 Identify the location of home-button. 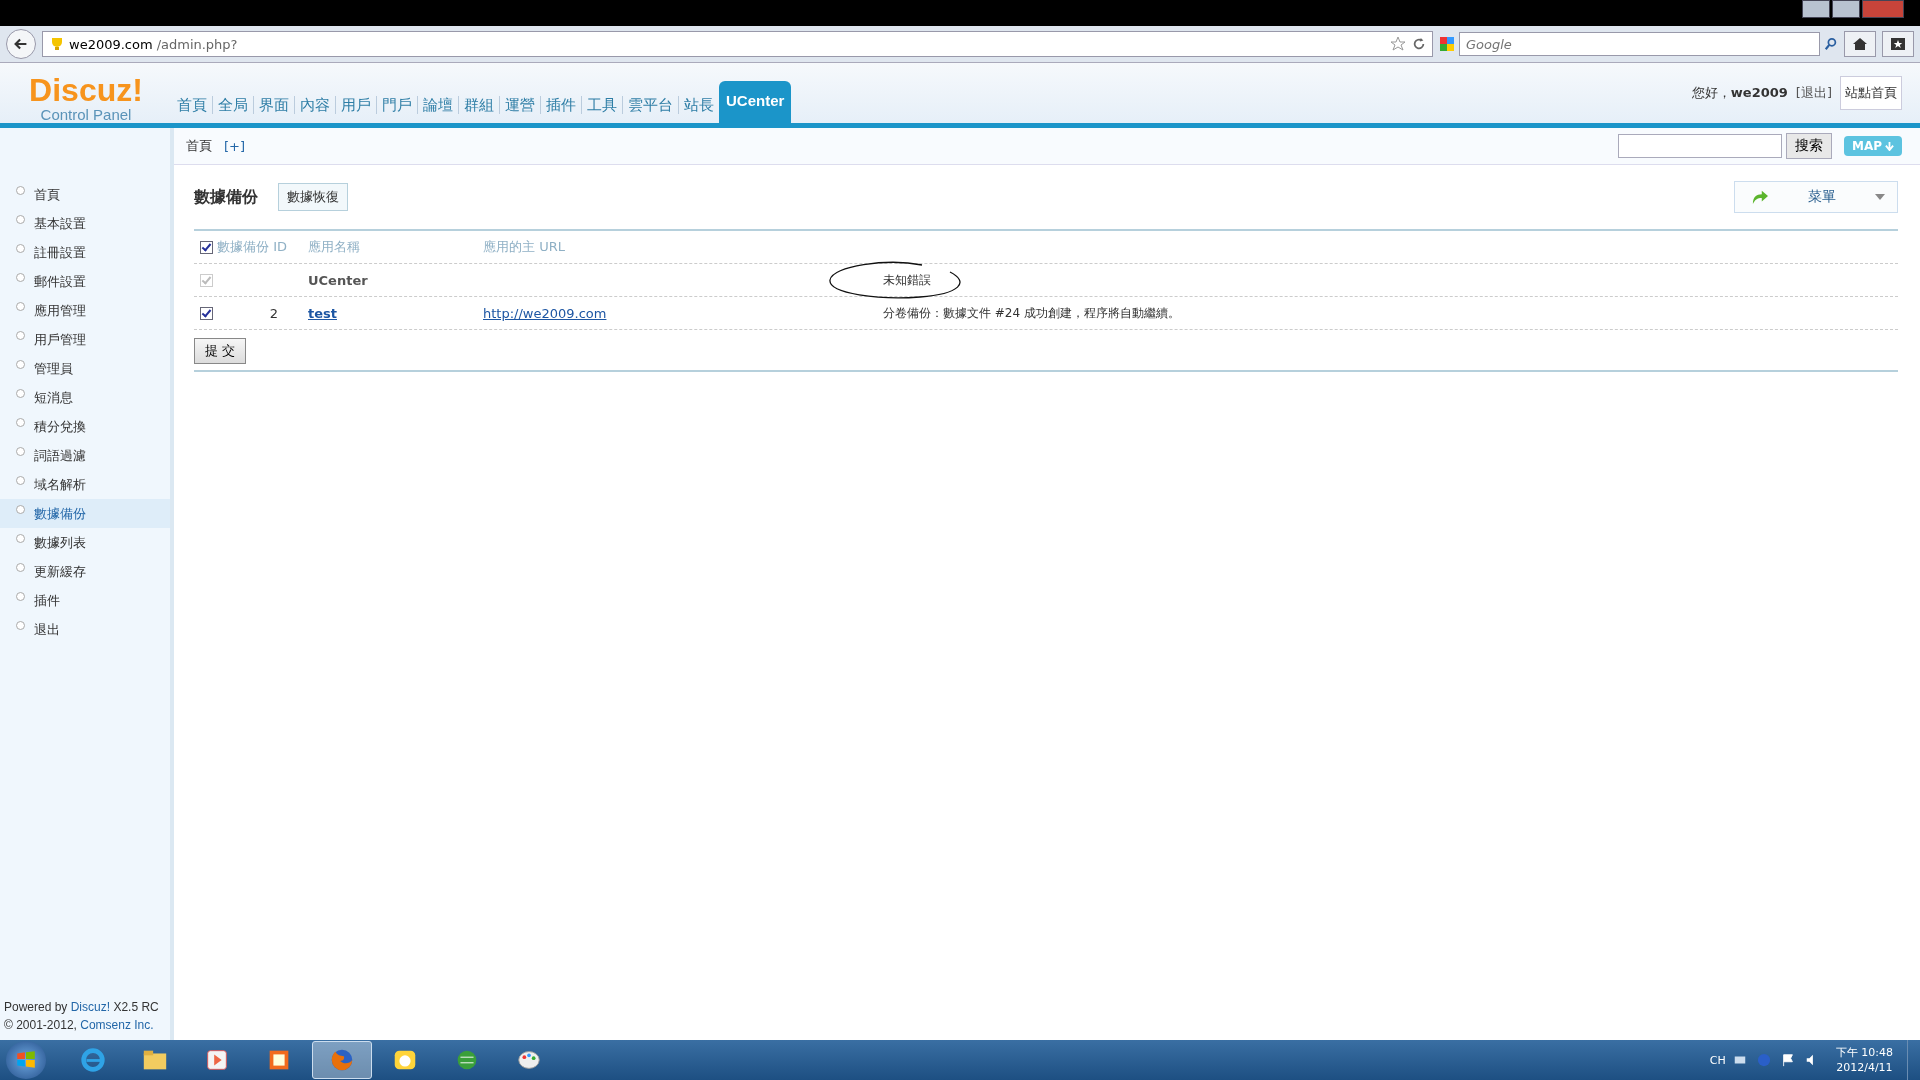
(1860, 44).